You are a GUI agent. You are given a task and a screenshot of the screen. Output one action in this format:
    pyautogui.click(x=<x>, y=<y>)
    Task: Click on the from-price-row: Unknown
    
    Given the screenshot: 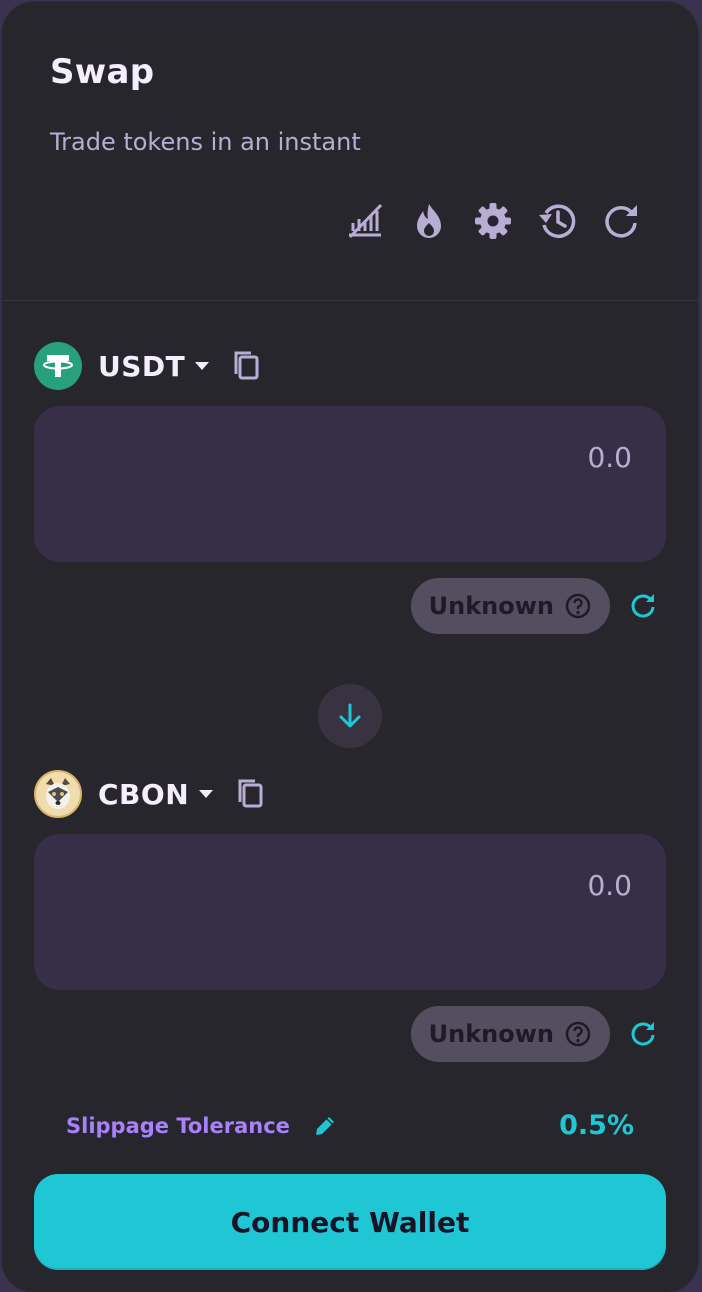 What is the action you would take?
    pyautogui.click(x=534, y=606)
    